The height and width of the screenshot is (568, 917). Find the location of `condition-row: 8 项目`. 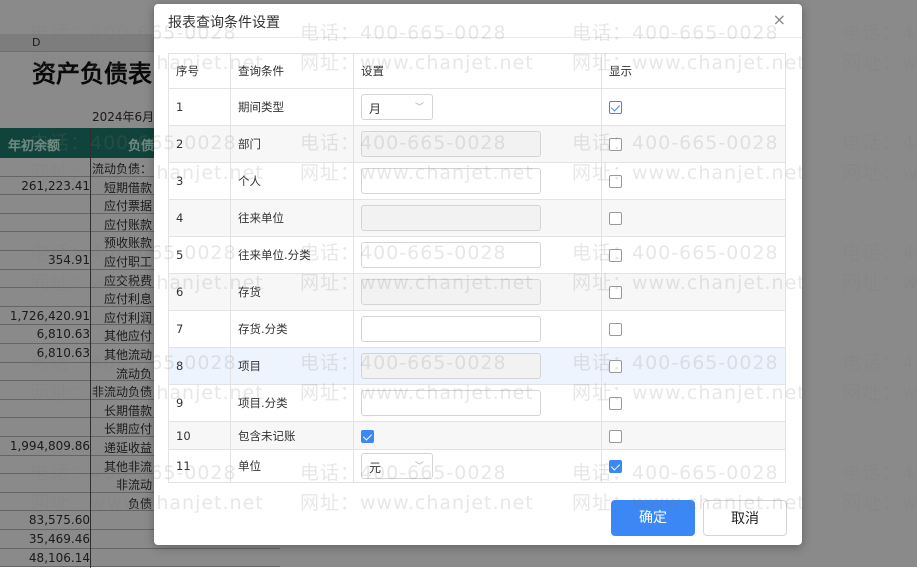

condition-row: 8 项目 is located at coordinates (477, 366).